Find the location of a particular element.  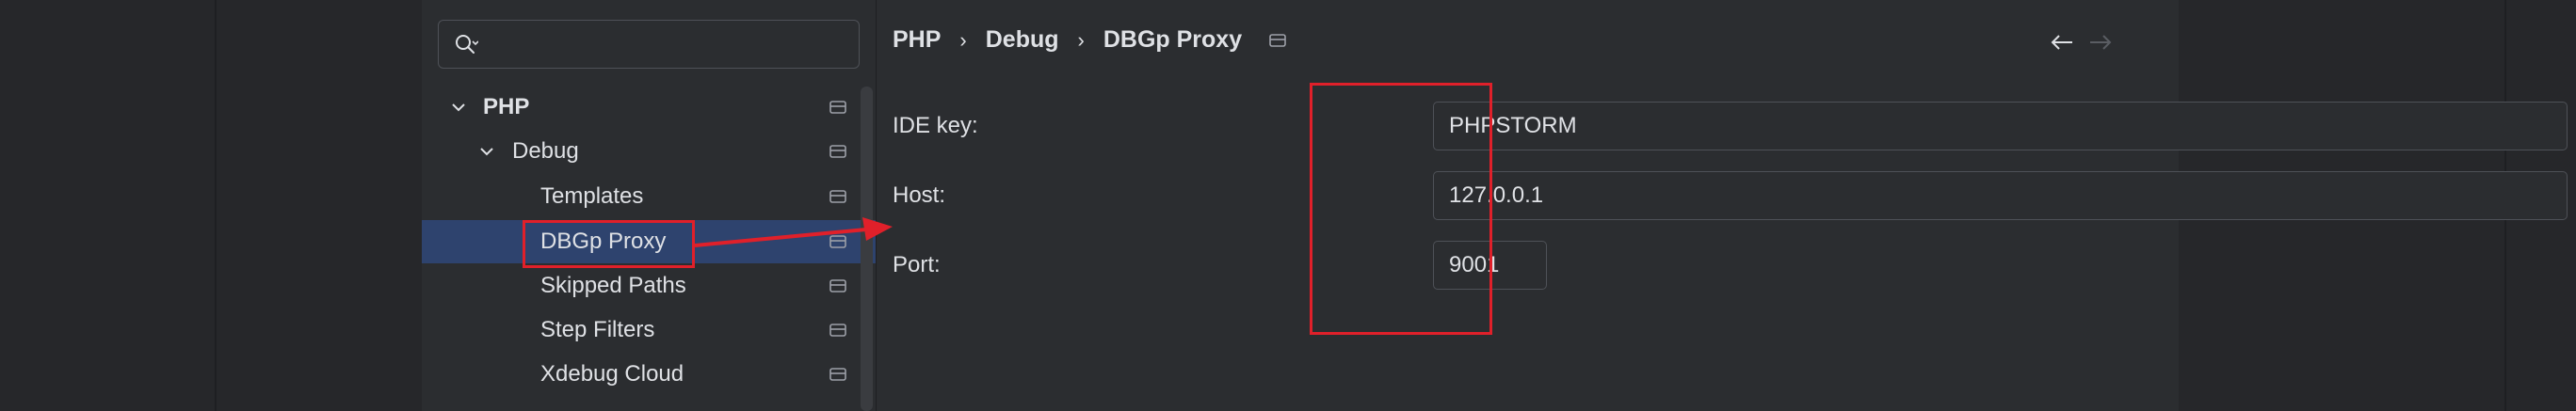

breadcrumb-item-debug: Debug is located at coordinates (1022, 40).